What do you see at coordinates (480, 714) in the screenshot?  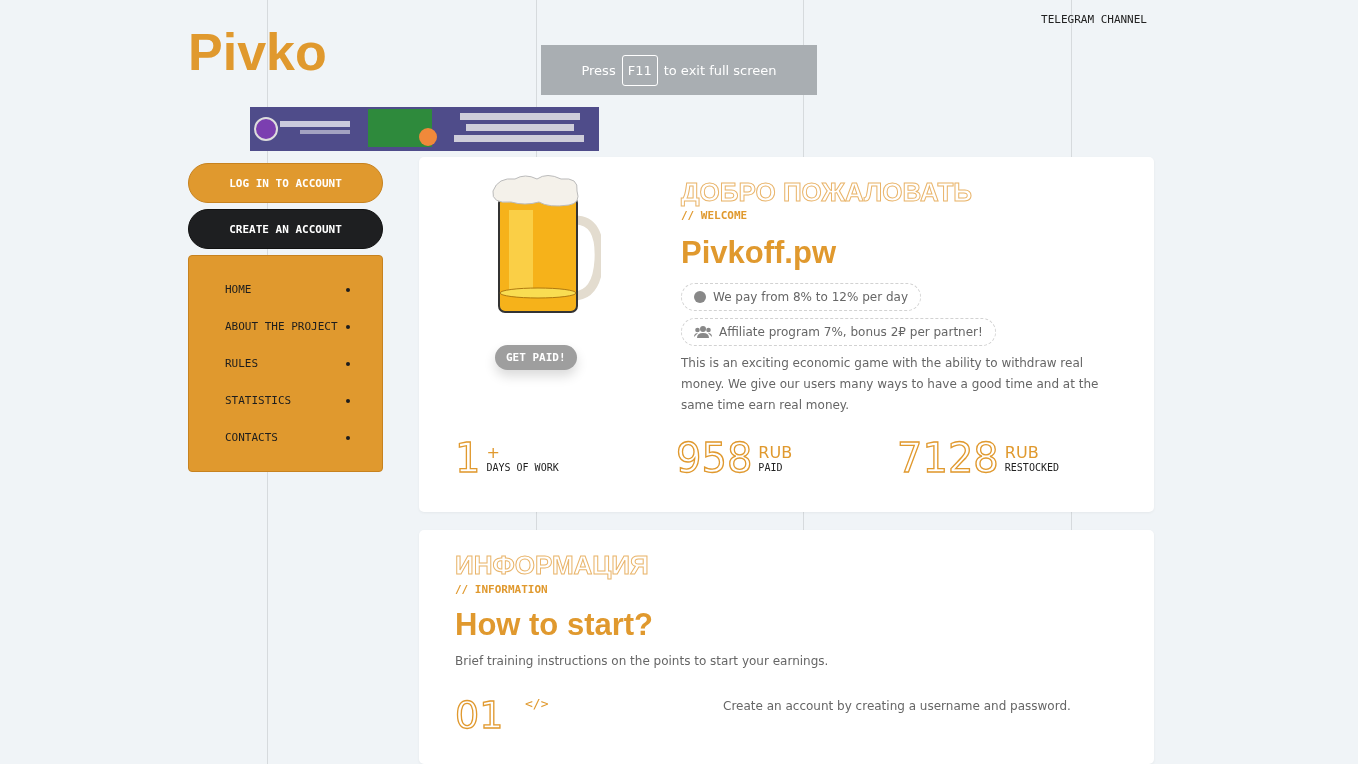 I see `step-number: 01` at bounding box center [480, 714].